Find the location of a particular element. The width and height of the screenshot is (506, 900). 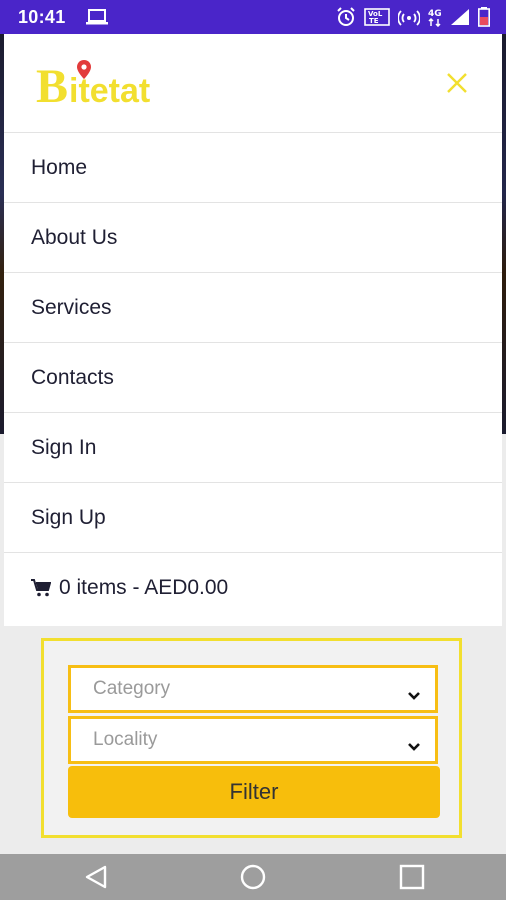

menu-item-label: Contacts is located at coordinates (72, 377).